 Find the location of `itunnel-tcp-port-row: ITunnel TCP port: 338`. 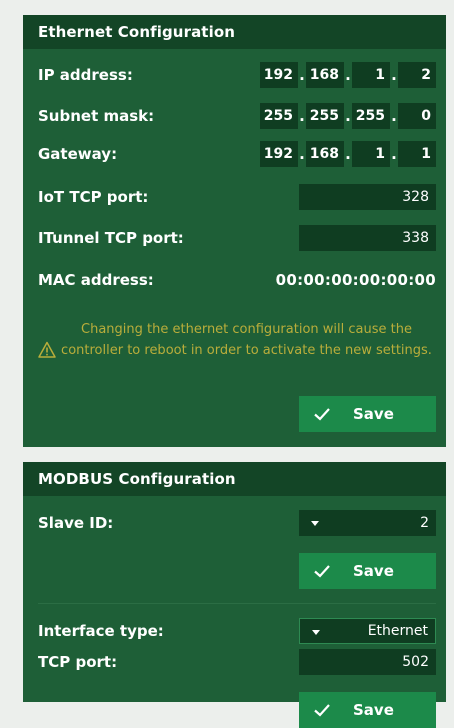

itunnel-tcp-port-row: ITunnel TCP port: 338 is located at coordinates (237, 238).